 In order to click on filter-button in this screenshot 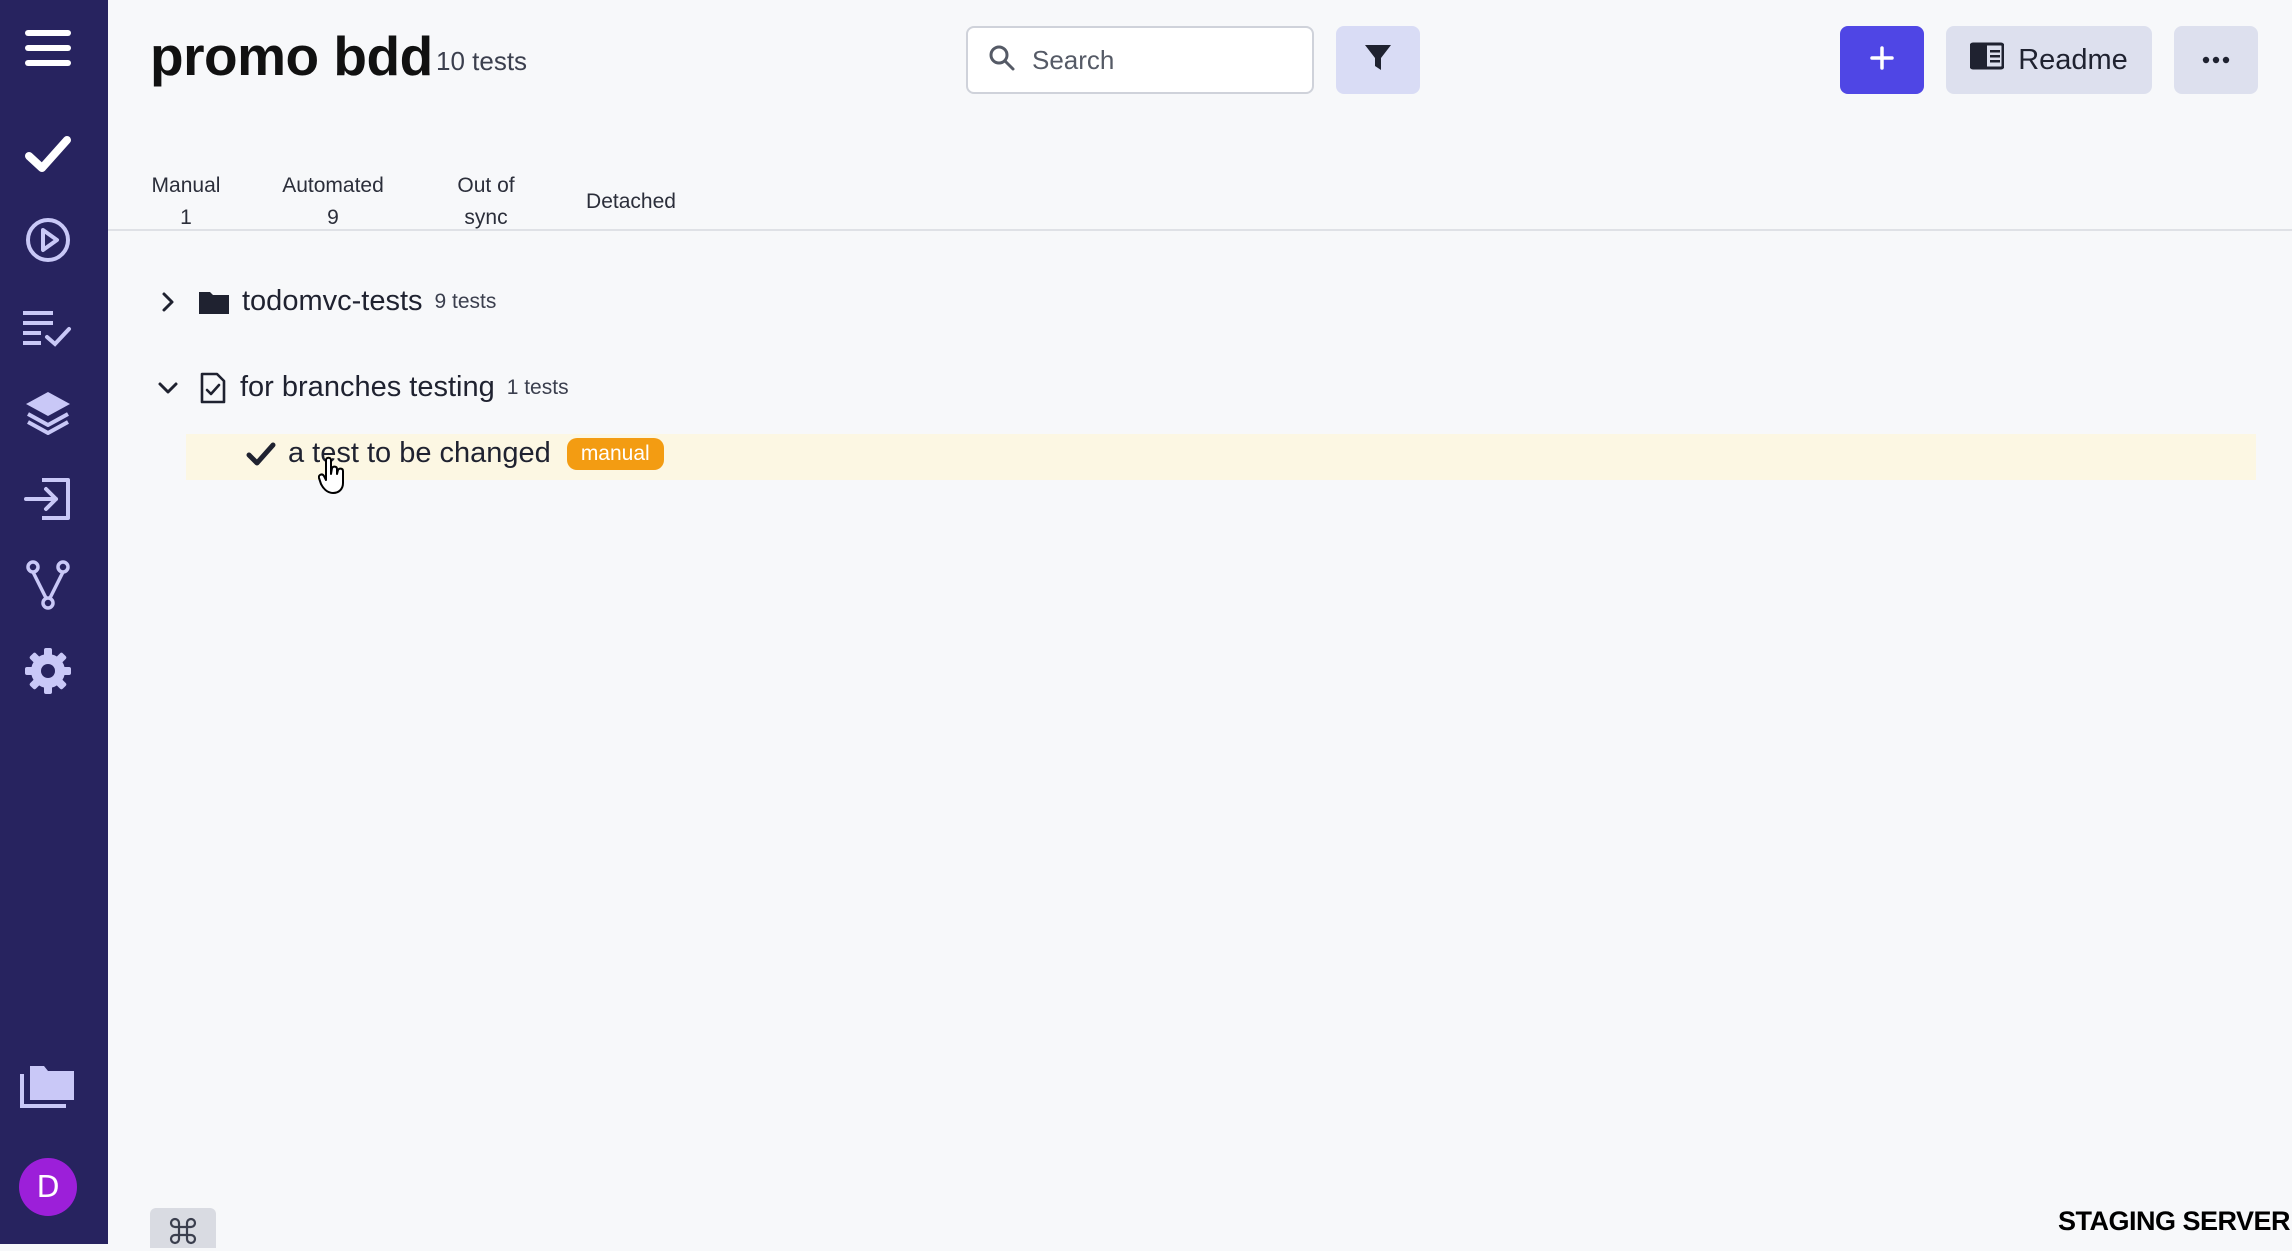, I will do `click(1378, 60)`.